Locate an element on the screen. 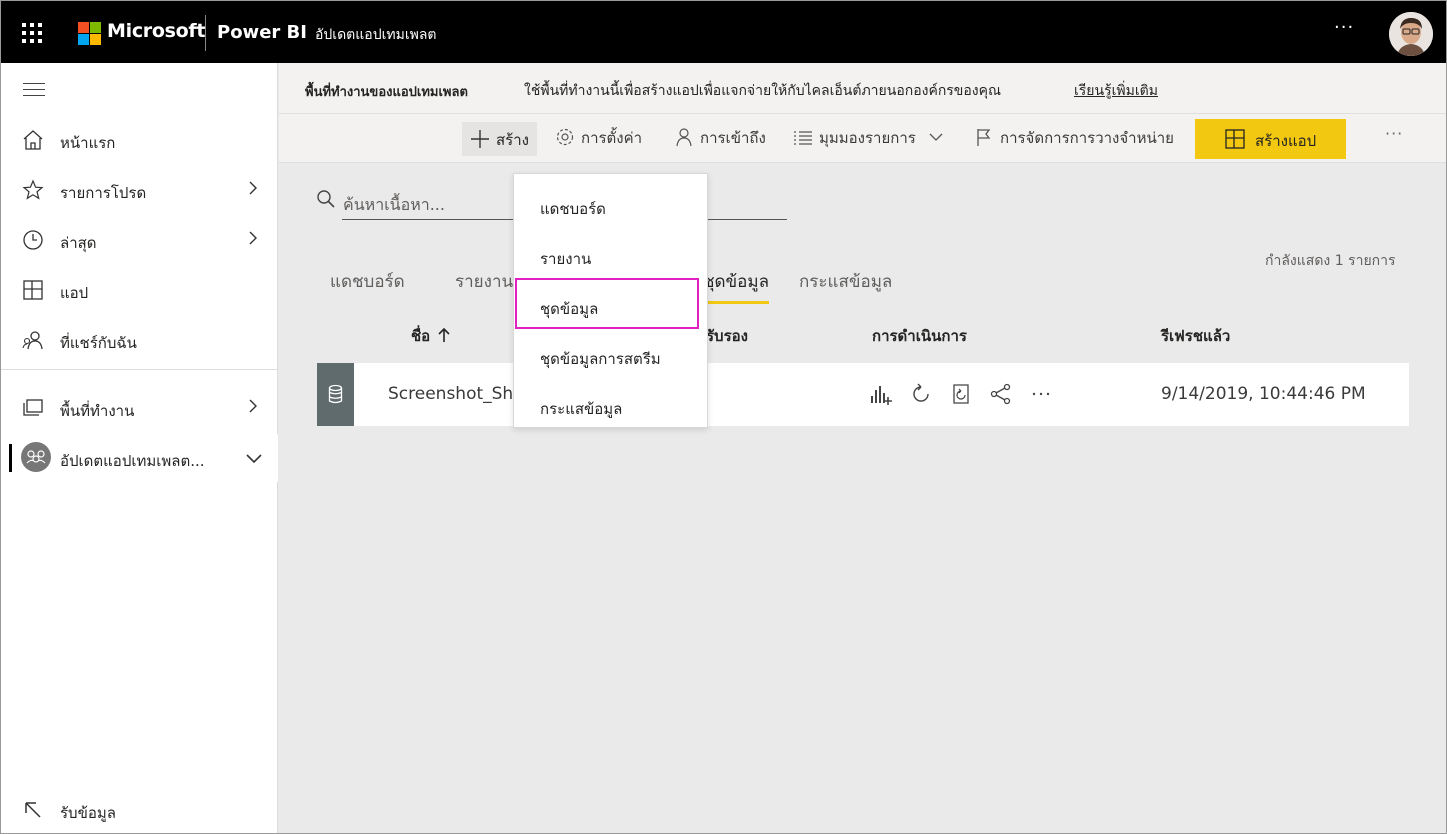 This screenshot has width=1447, height=834. sidebar-item-favorites: รายการโปรด is located at coordinates (139, 190).